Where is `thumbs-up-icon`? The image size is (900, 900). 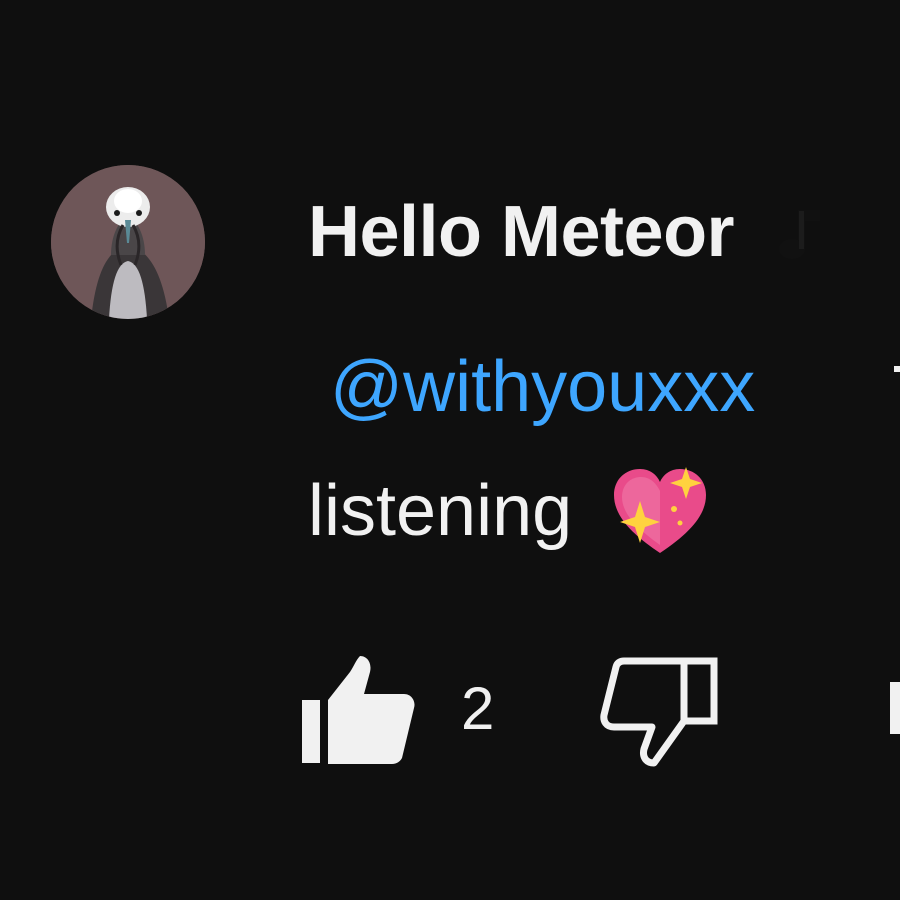
thumbs-up-icon is located at coordinates (358, 710).